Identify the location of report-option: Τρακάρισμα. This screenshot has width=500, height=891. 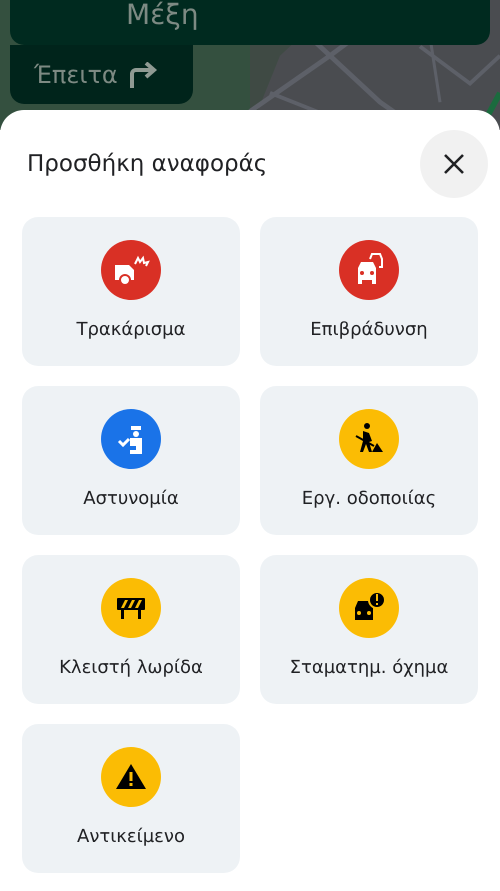
(131, 291).